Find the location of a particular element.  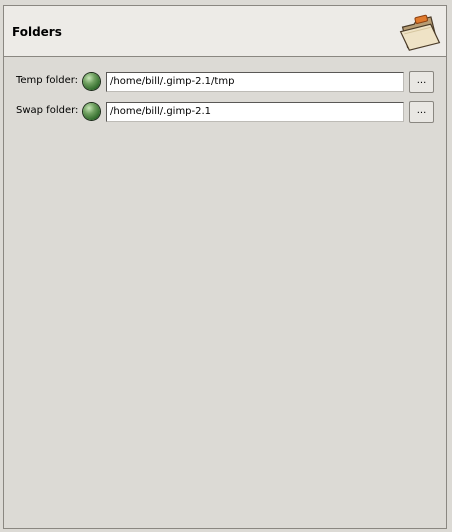

swap-folder-label: Swap folder: is located at coordinates (47, 110).